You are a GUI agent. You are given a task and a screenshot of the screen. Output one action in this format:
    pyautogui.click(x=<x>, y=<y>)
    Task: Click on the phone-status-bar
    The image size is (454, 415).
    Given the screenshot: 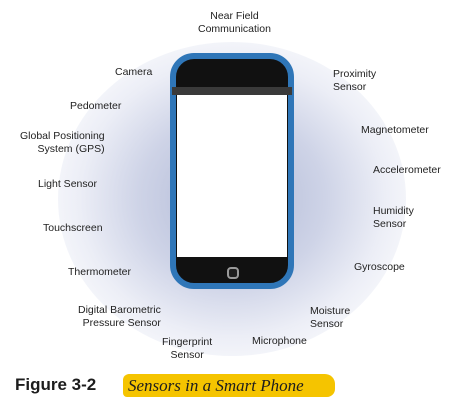 What is the action you would take?
    pyautogui.click(x=232, y=91)
    